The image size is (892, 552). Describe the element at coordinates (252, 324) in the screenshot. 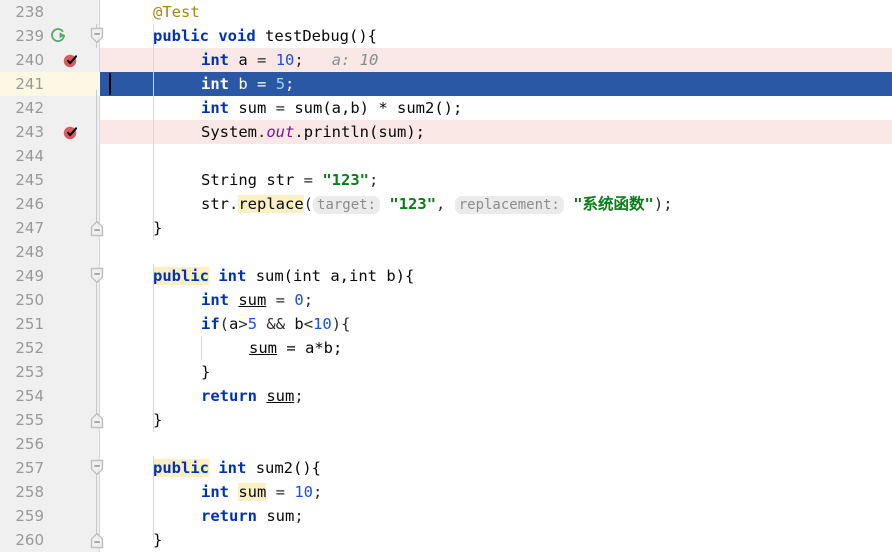

I see `number-5: 5` at that location.